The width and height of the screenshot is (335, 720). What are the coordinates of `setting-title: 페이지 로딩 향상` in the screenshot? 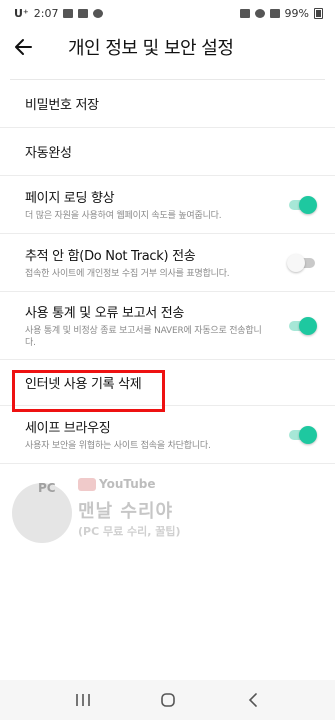 It's located at (70, 198).